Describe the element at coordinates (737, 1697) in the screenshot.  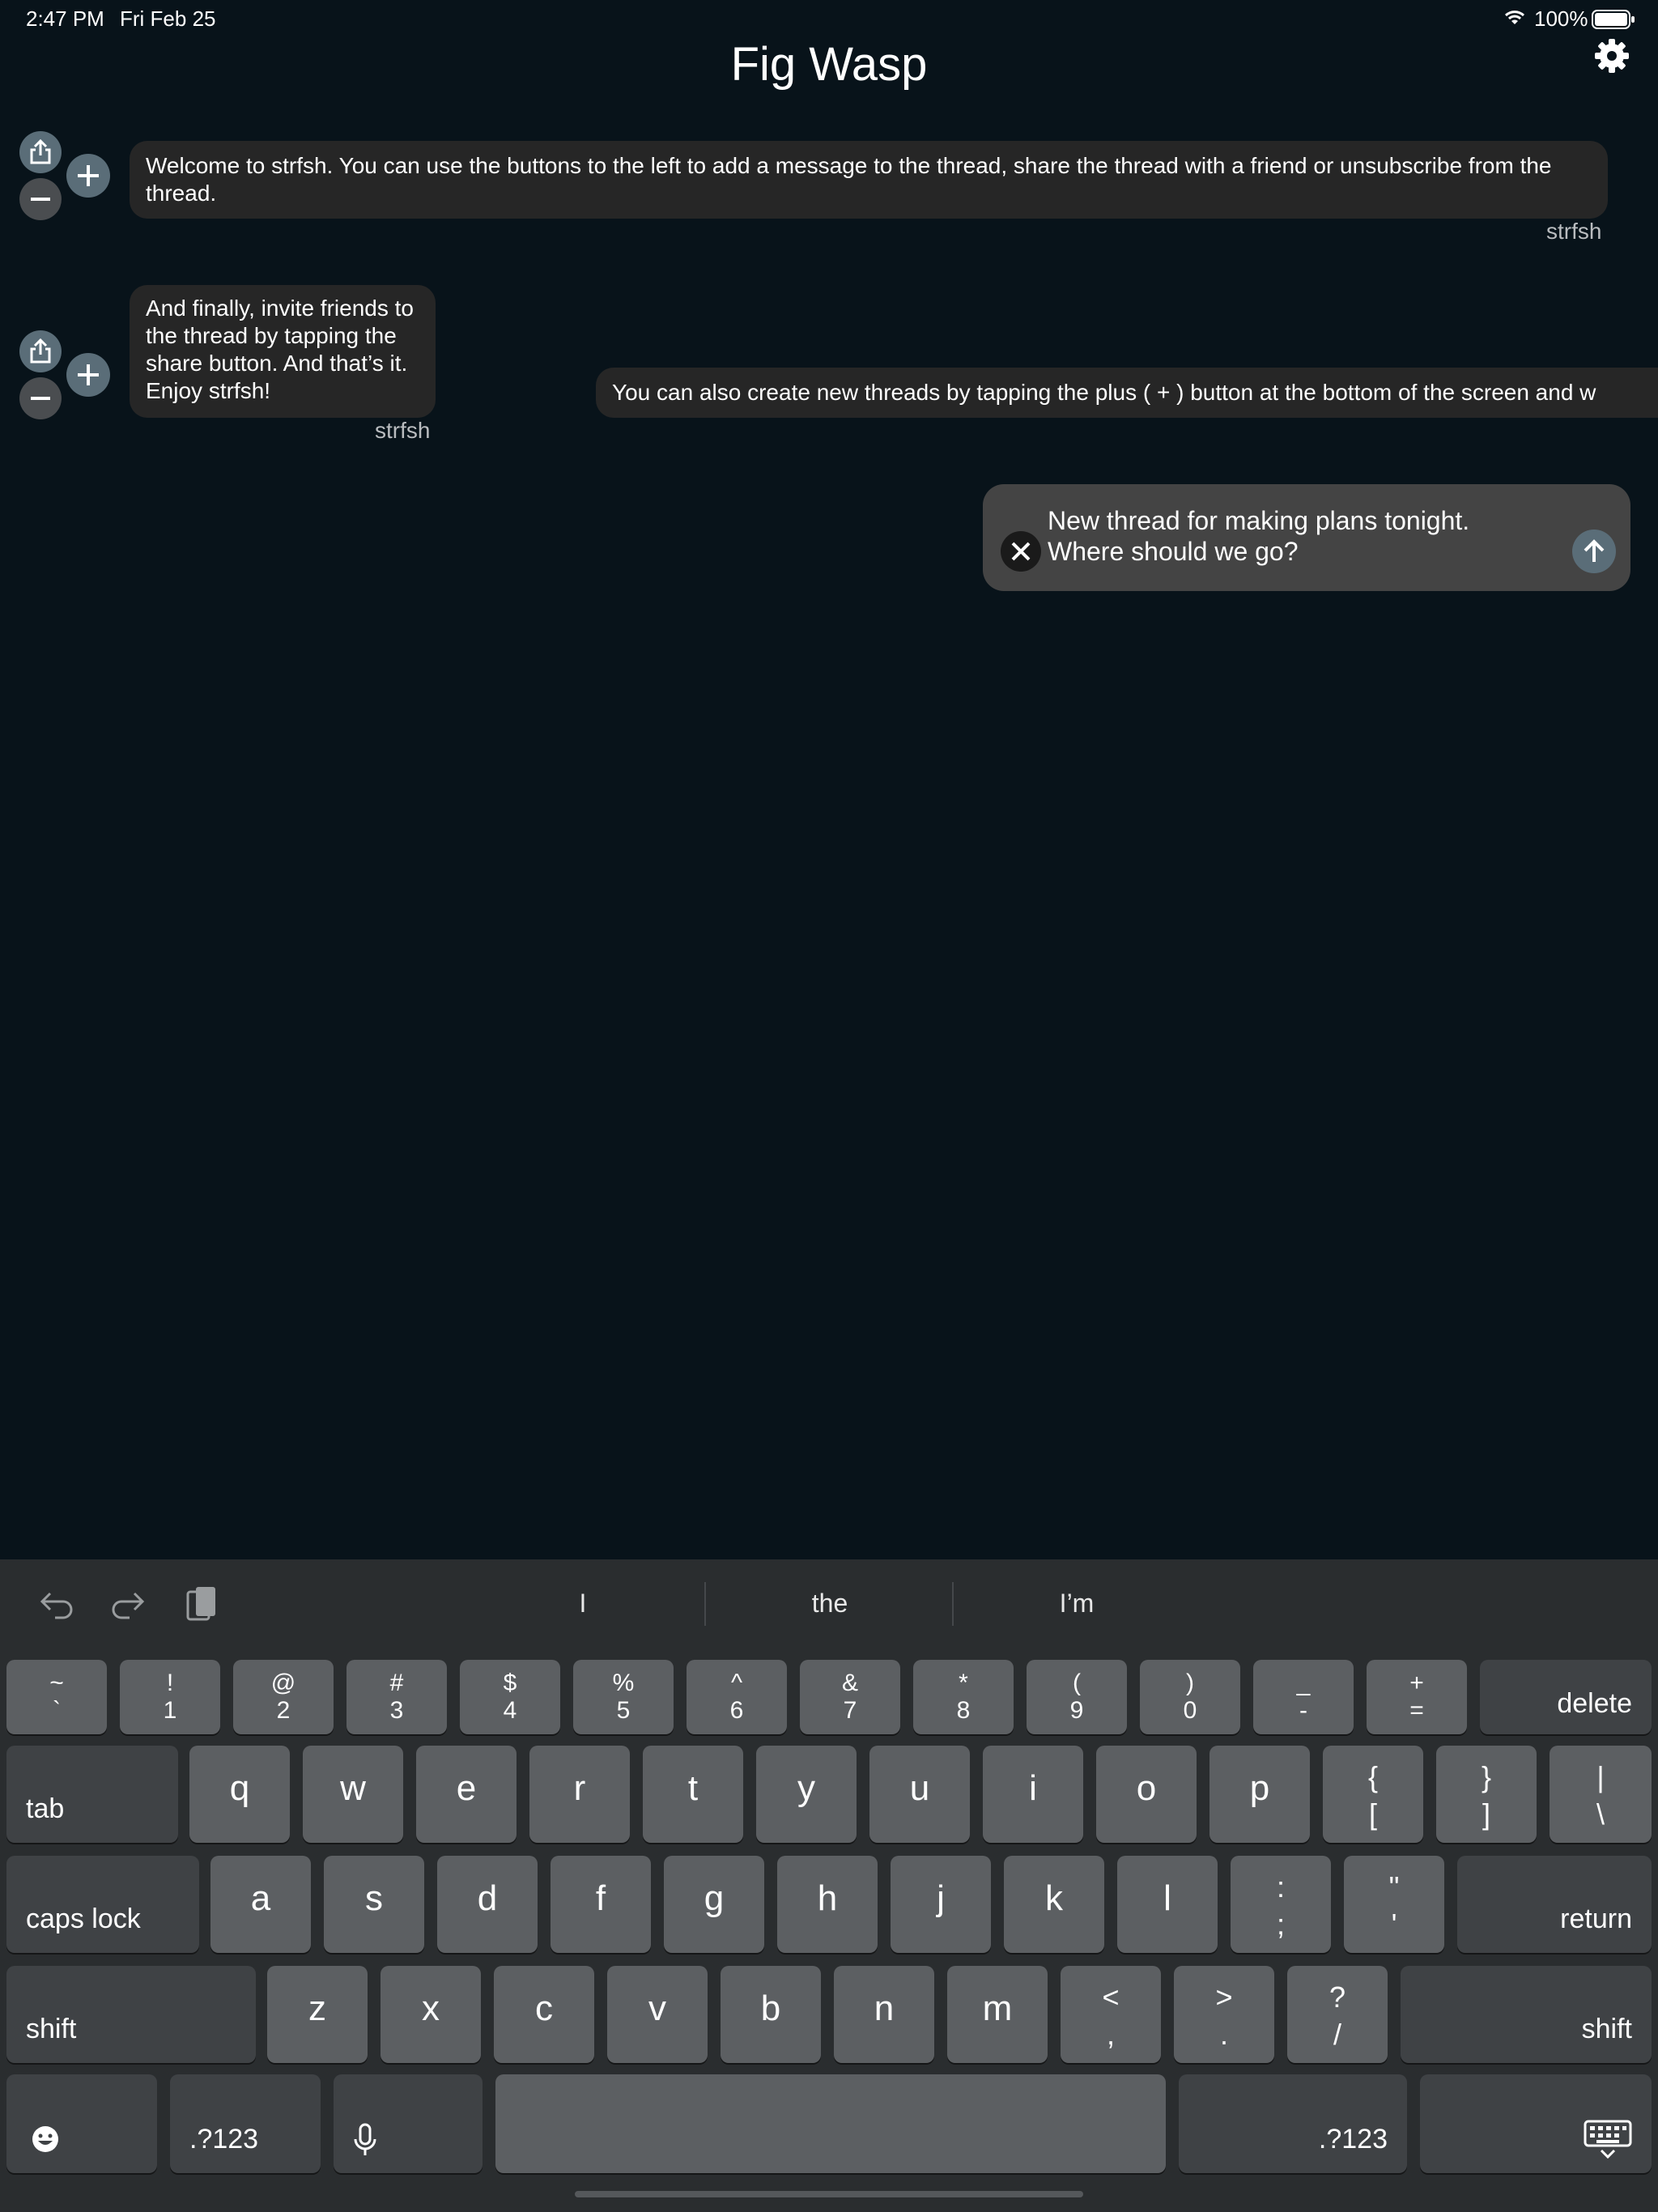
I see `key-6: ^ 6` at that location.